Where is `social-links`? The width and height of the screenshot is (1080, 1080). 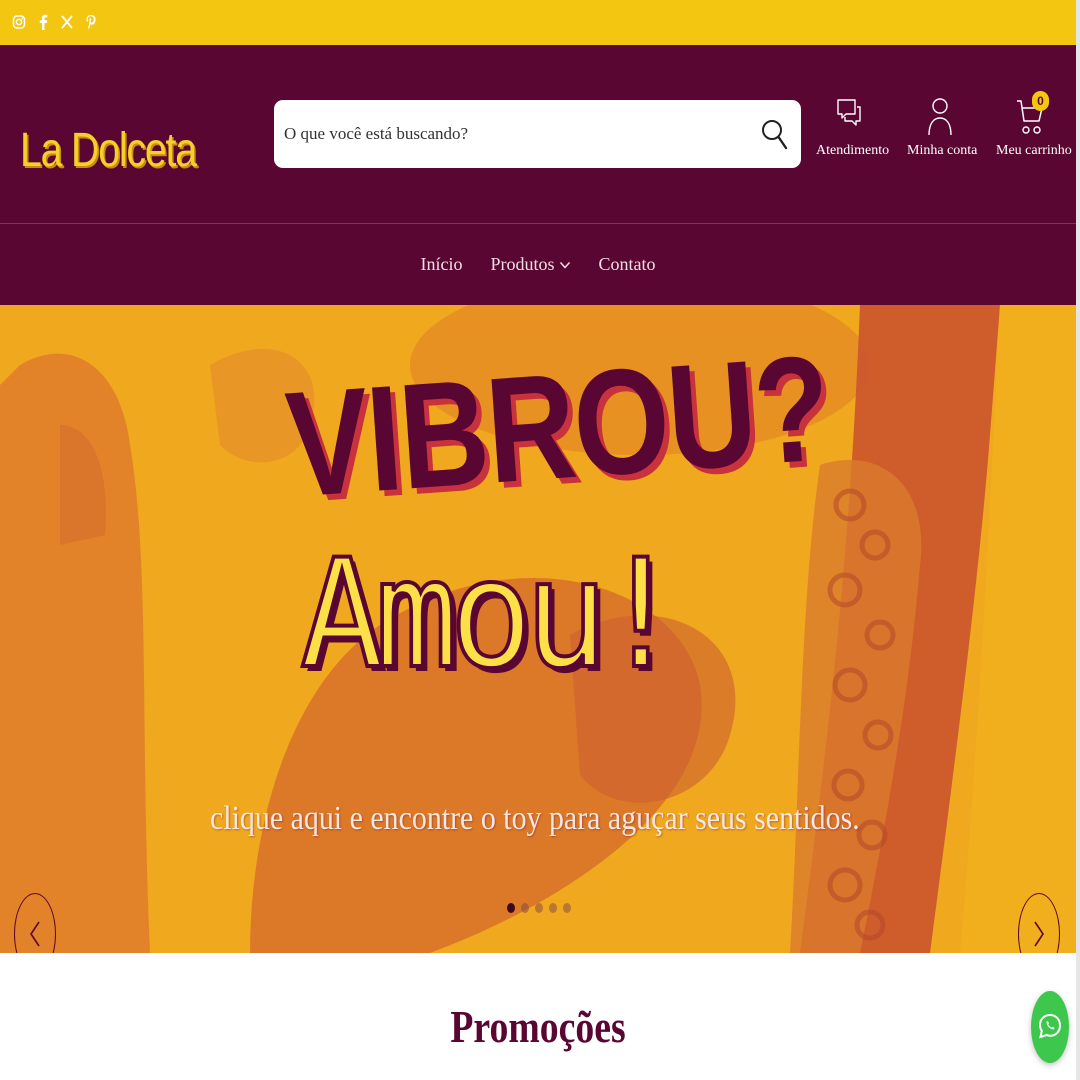
social-links is located at coordinates (55, 22).